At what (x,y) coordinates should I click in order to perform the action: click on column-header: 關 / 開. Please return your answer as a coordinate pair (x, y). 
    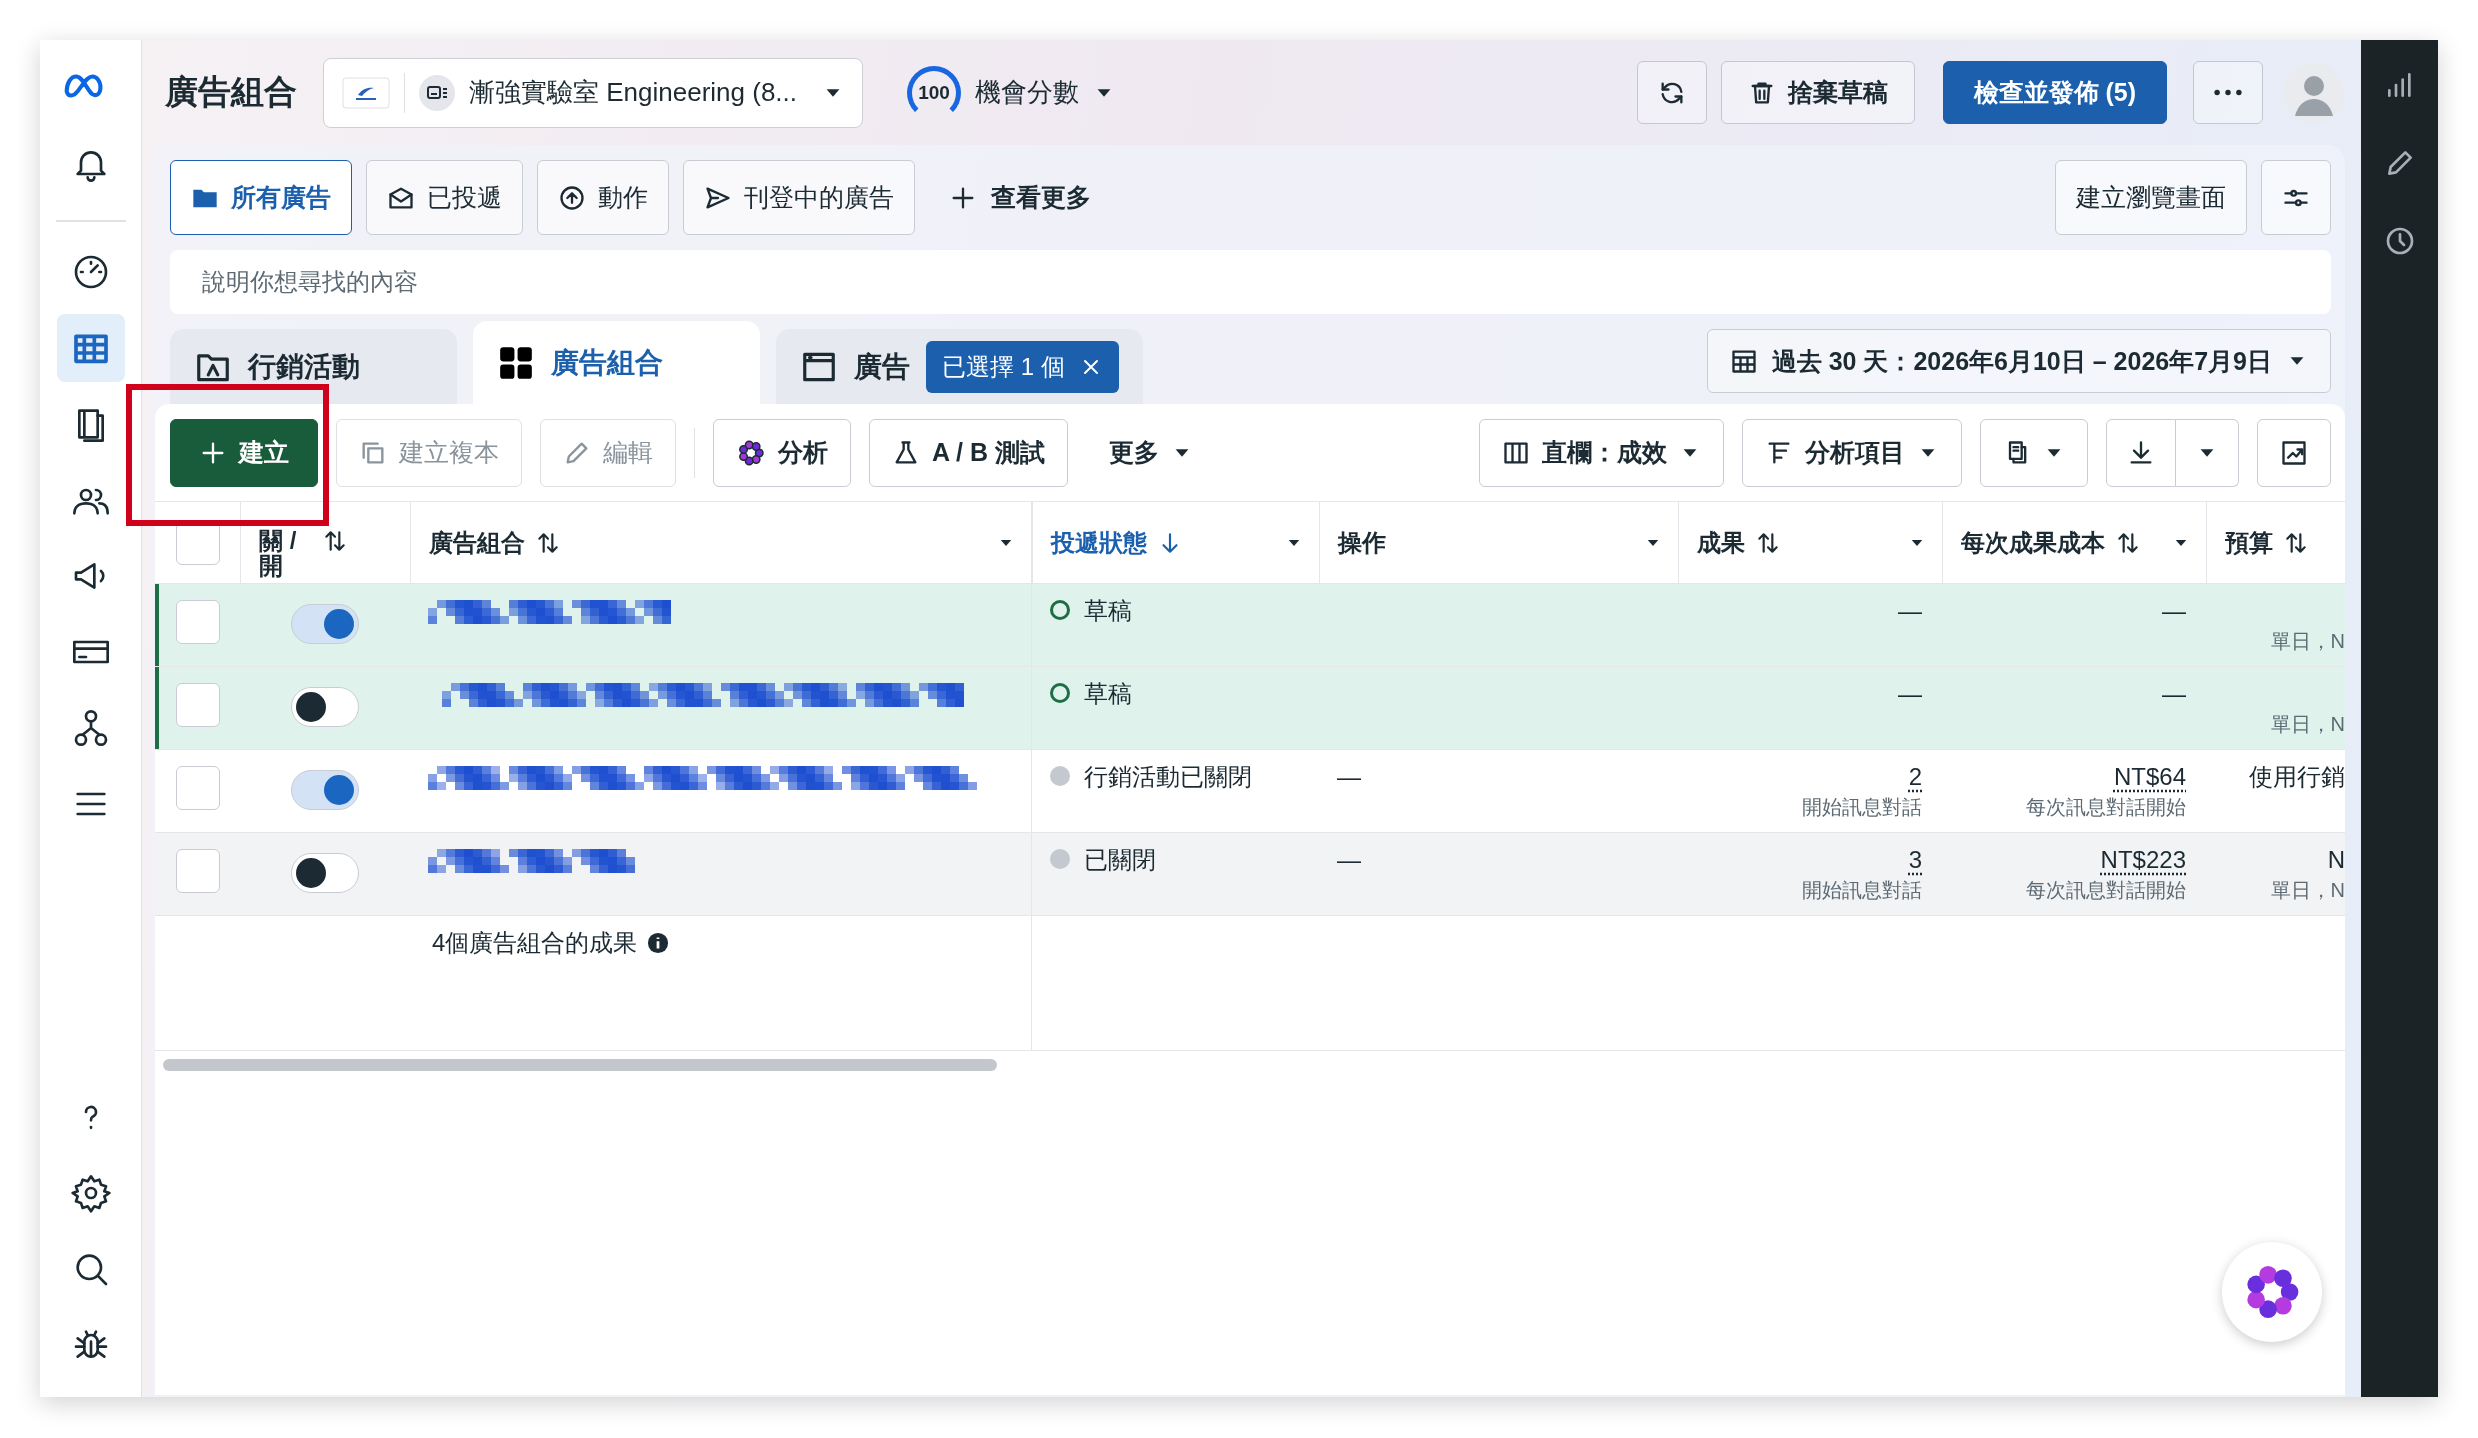
    Looking at the image, I should click on (285, 553).